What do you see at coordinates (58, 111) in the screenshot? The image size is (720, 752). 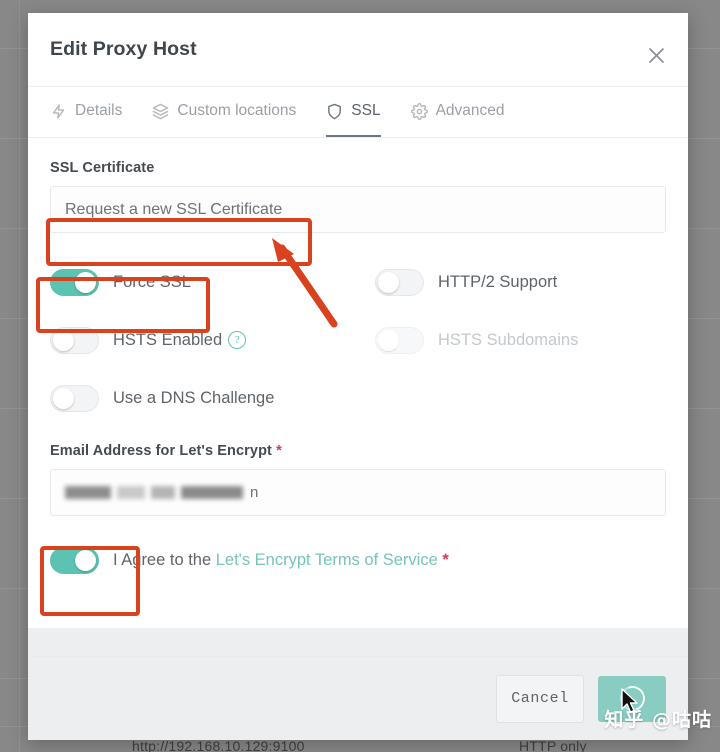 I see `bolt-icon` at bounding box center [58, 111].